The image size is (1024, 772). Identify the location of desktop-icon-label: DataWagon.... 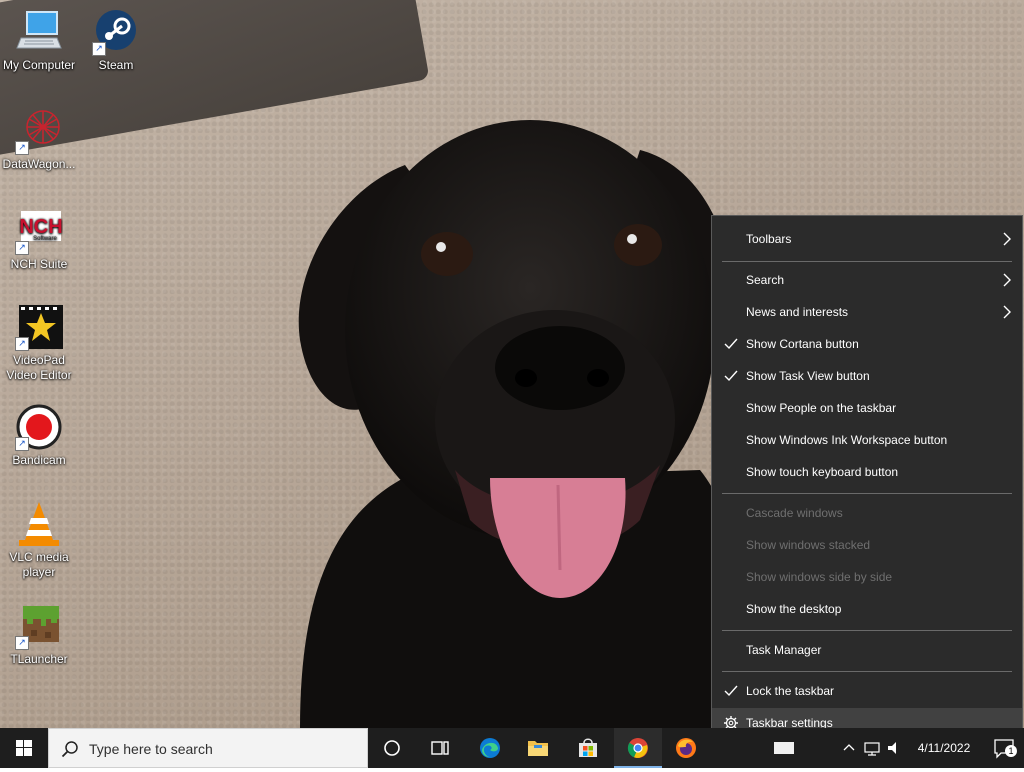
(39, 164).